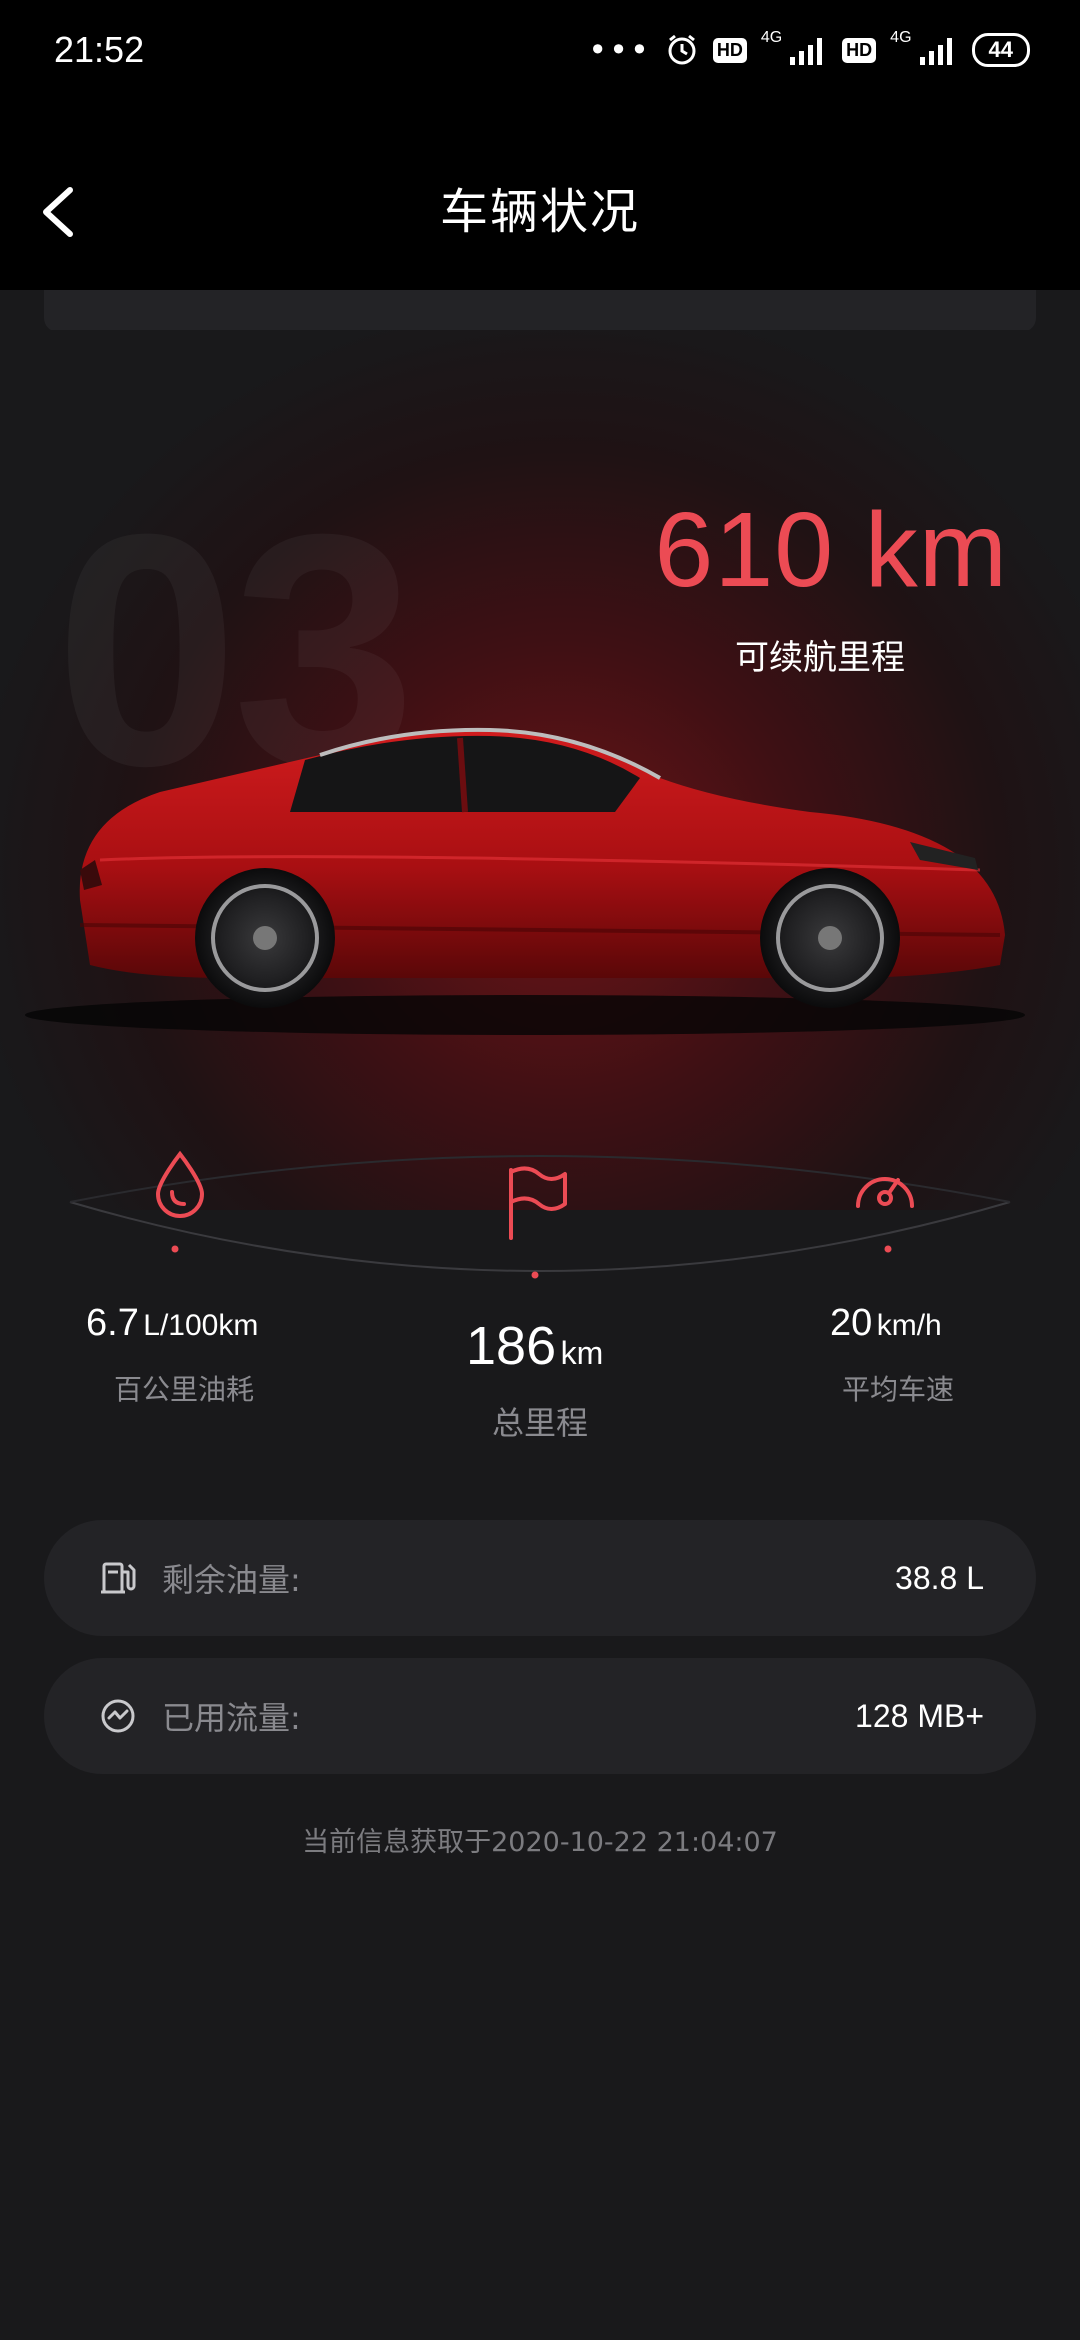  I want to click on partial-info-card, so click(540, 311).